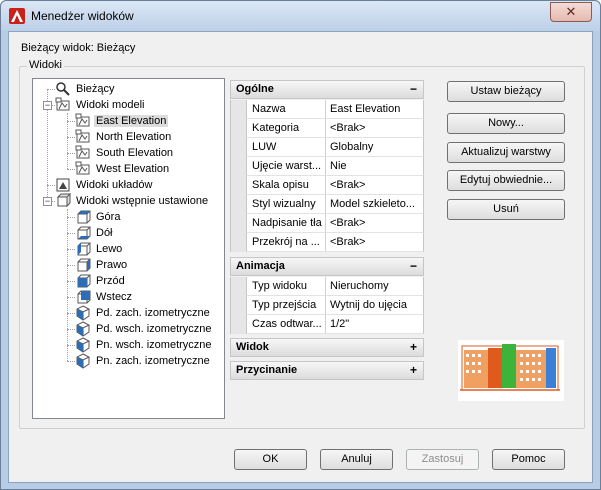  I want to click on cube-back-icon, so click(84, 297).